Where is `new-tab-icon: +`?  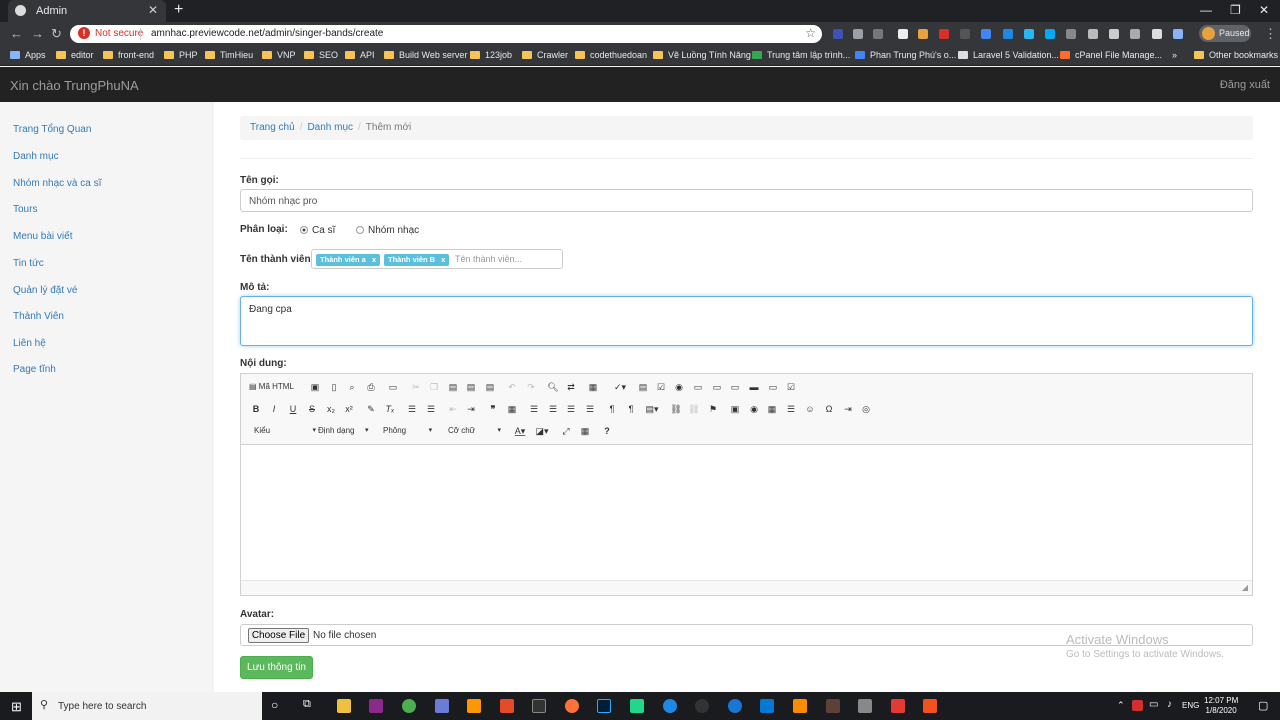
new-tab-icon: + is located at coordinates (178, 10).